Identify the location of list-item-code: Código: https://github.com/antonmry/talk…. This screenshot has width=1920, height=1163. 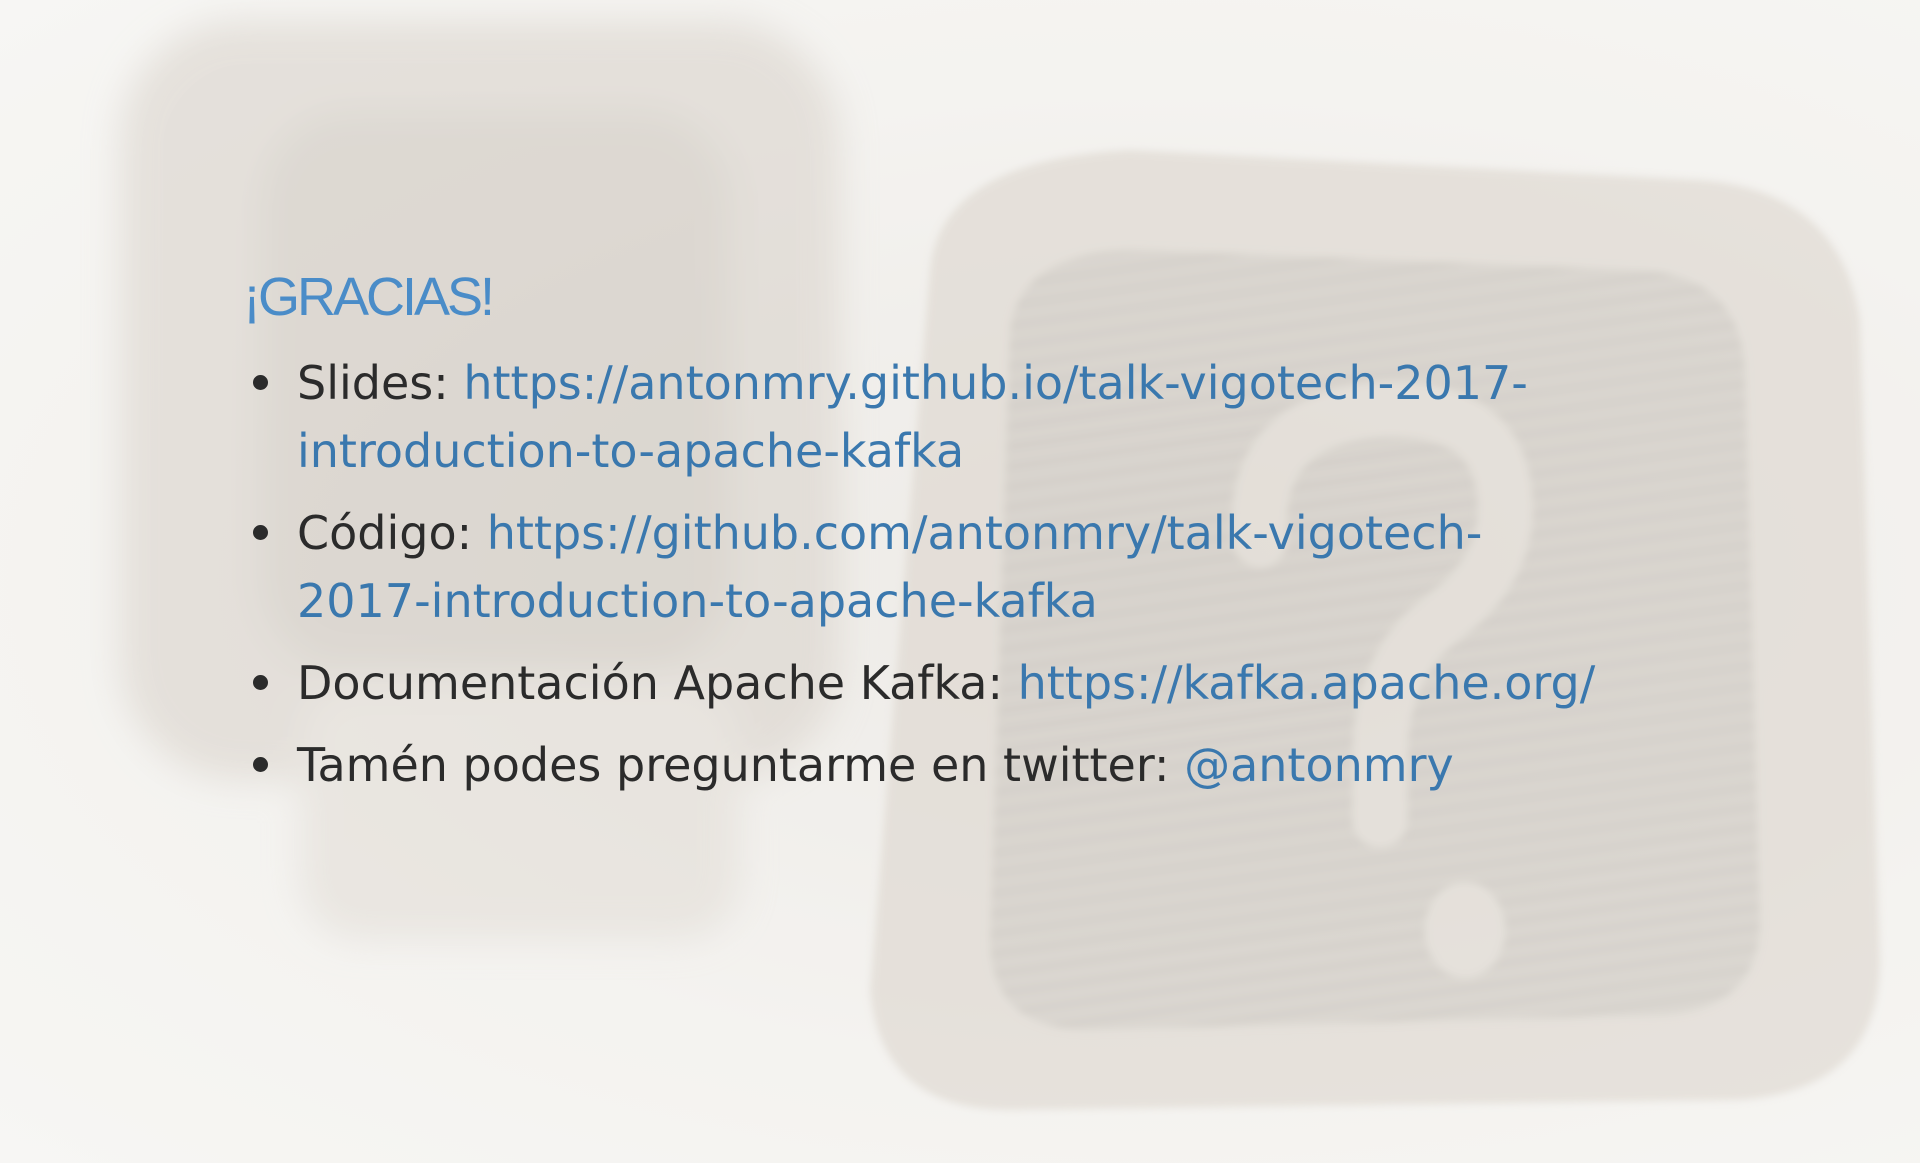
(993, 567).